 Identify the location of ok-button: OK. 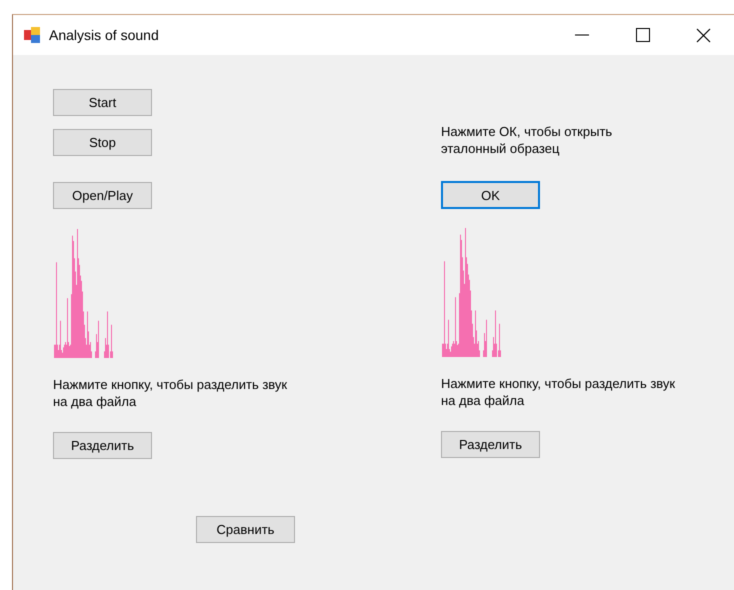
(490, 195).